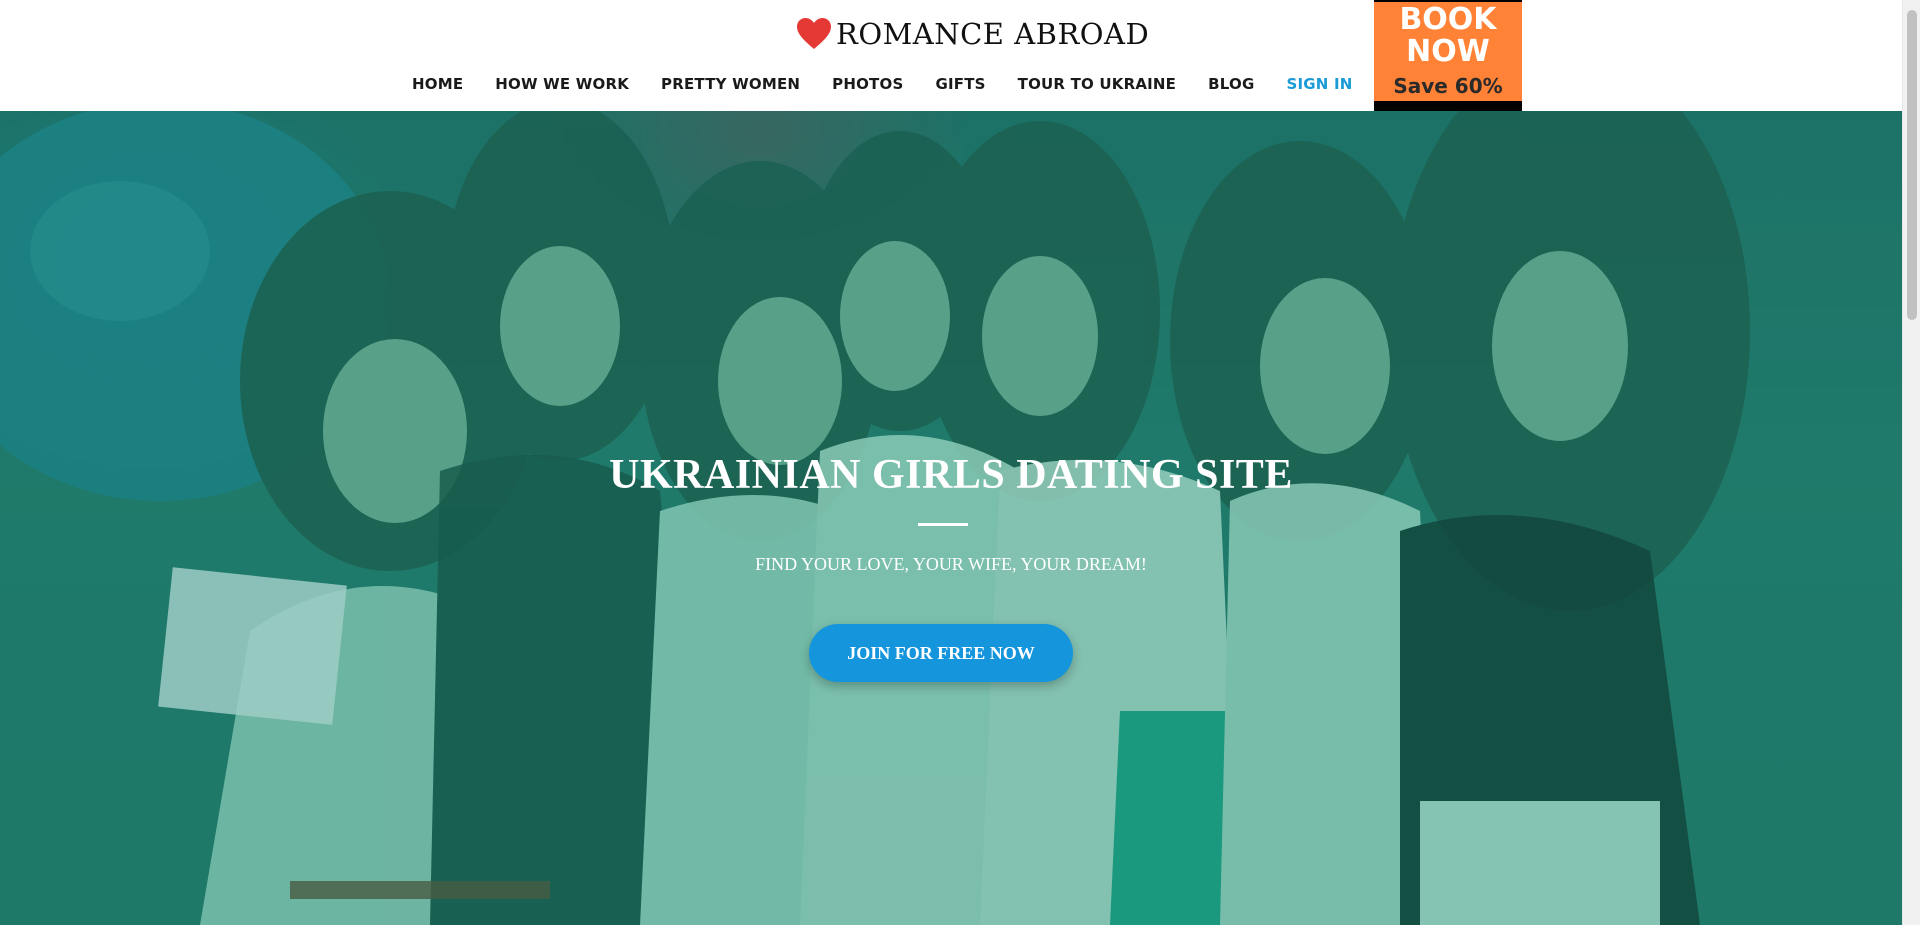 The height and width of the screenshot is (925, 1920). Describe the element at coordinates (1448, 19) in the screenshot. I see `book-now-line-1: BOOK` at that location.